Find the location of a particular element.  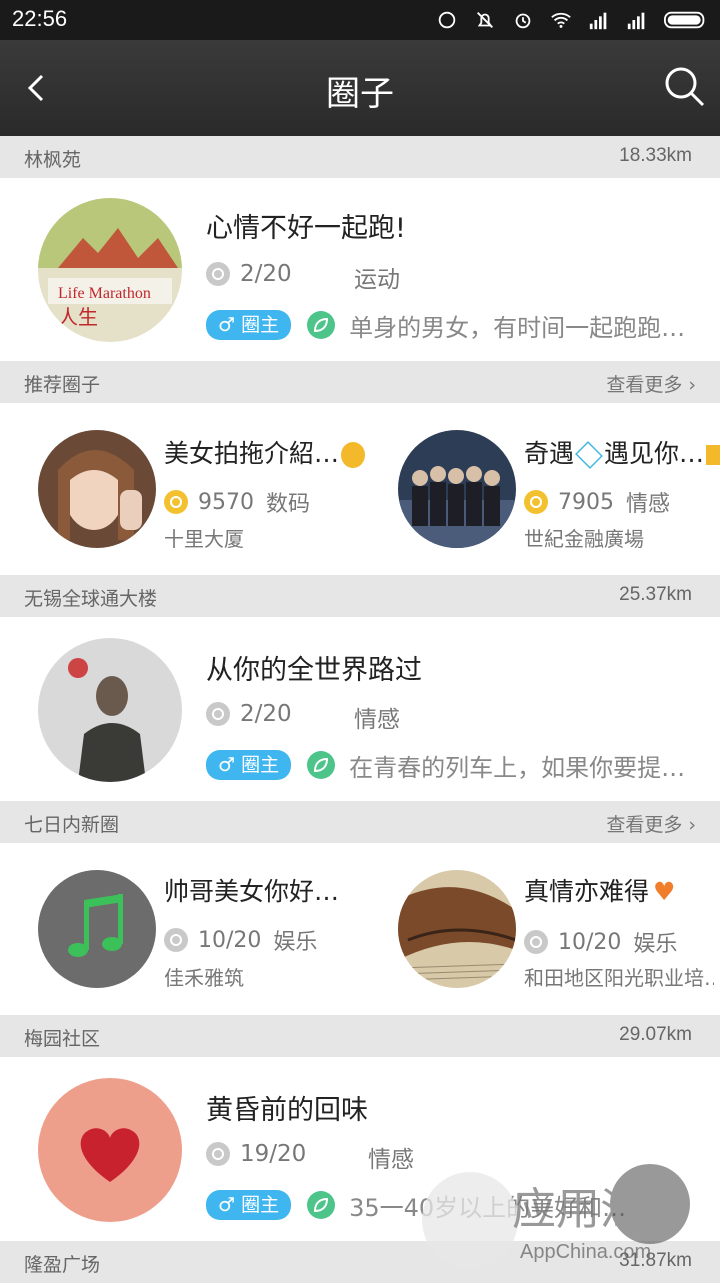

watermark-brand: 应用汇 is located at coordinates (578, 1209).